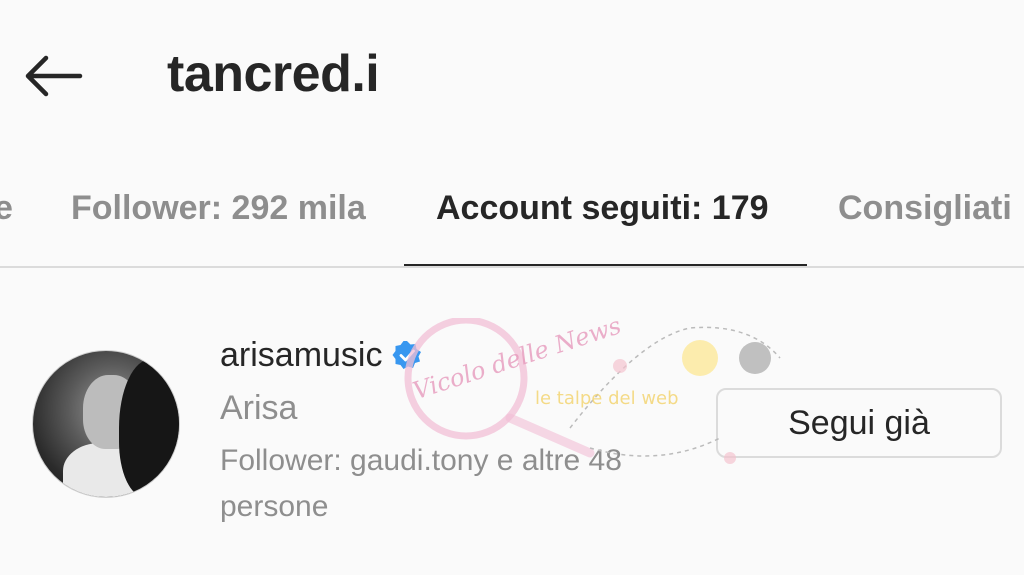  What do you see at coordinates (218, 208) in the screenshot?
I see `tab-followers: Follower: 292 mila` at bounding box center [218, 208].